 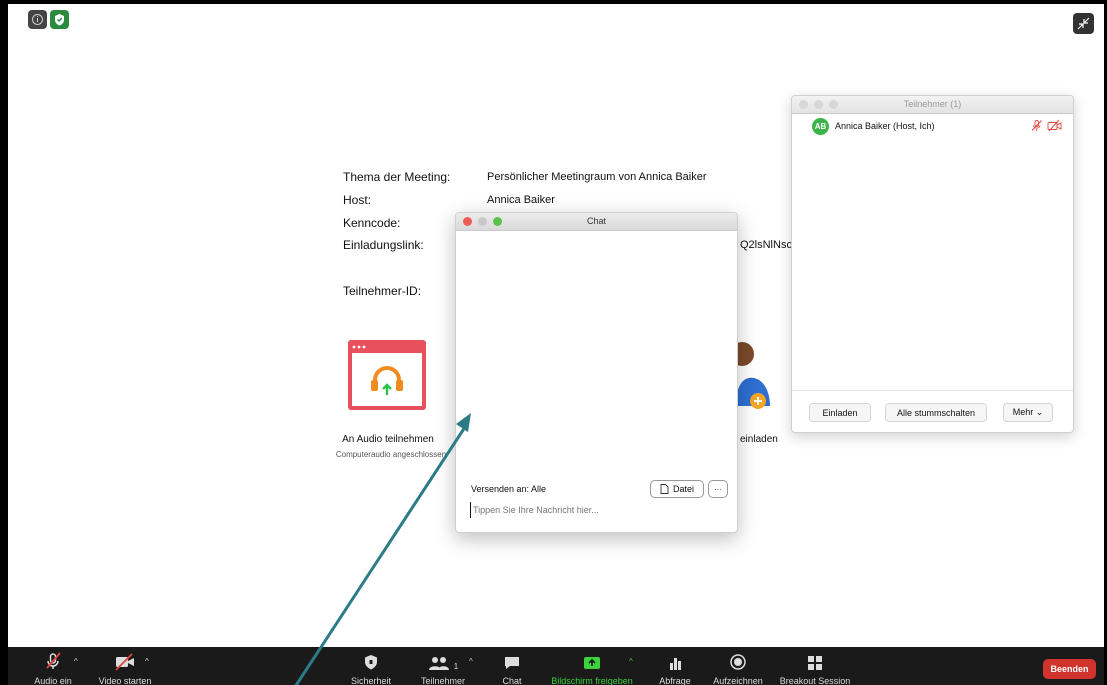 I want to click on video-button: Video starten, so click(x=125, y=666).